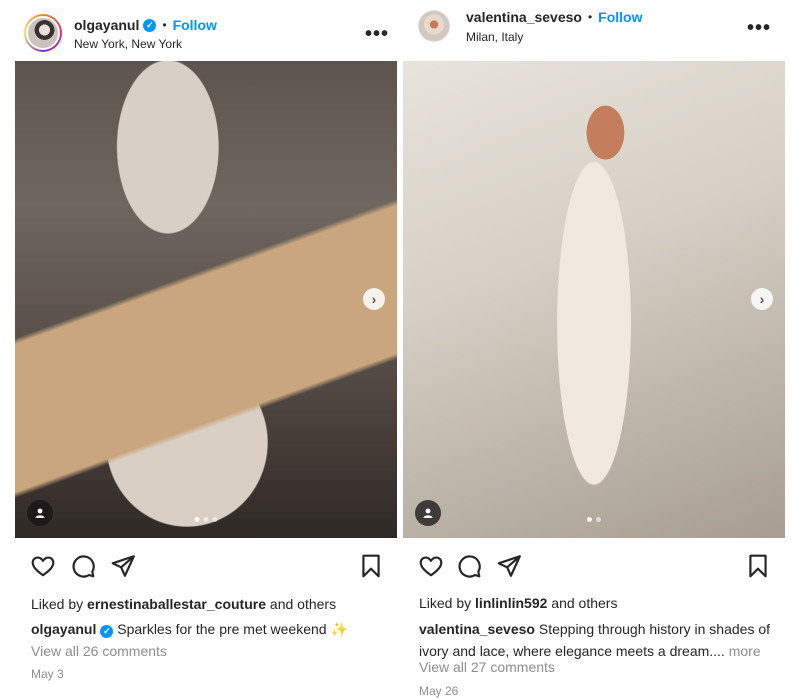 The image size is (800, 700). What do you see at coordinates (106, 25) in the screenshot?
I see `username: olgayanul` at bounding box center [106, 25].